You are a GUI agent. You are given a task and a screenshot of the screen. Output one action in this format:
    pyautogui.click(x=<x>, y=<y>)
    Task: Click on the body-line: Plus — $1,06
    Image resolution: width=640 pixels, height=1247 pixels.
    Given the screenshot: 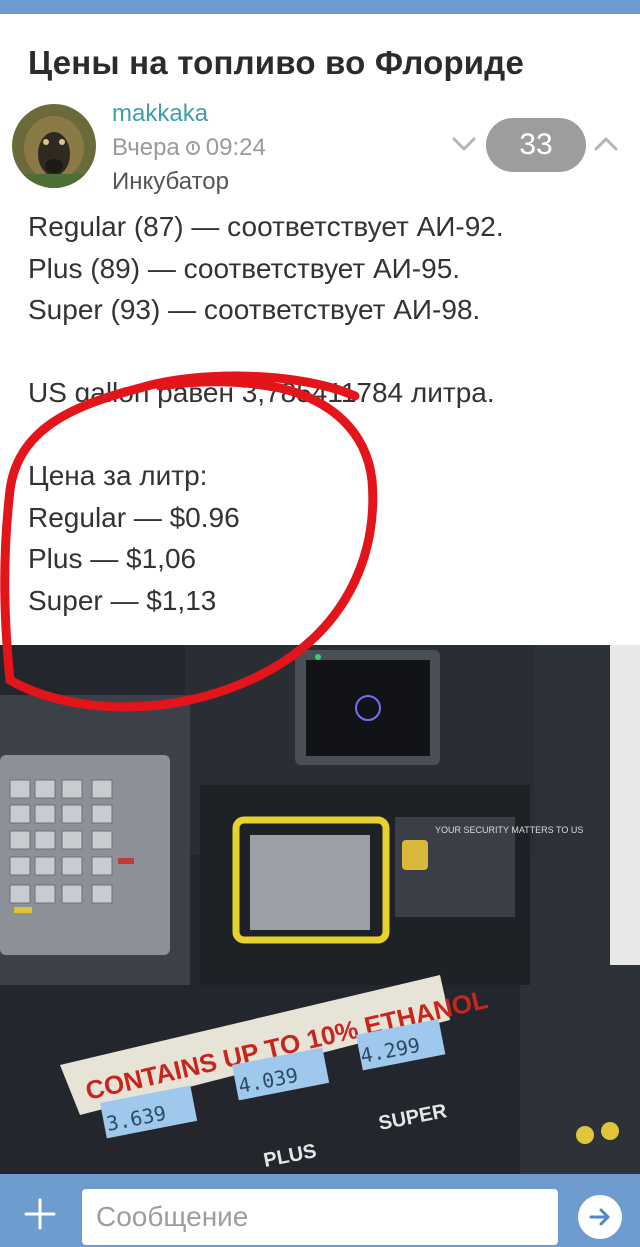 What is the action you would take?
    pyautogui.click(x=112, y=558)
    